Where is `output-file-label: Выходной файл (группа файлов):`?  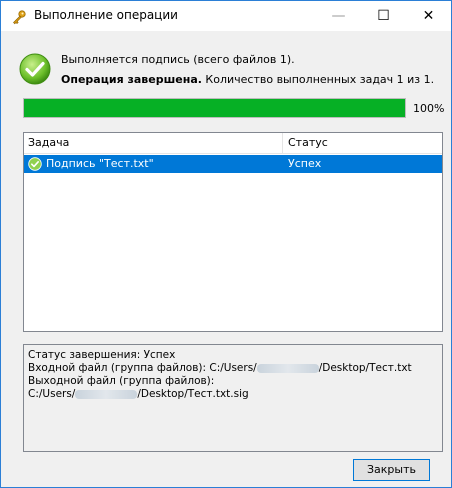 output-file-label: Выходной файл (группа файлов): is located at coordinates (121, 381).